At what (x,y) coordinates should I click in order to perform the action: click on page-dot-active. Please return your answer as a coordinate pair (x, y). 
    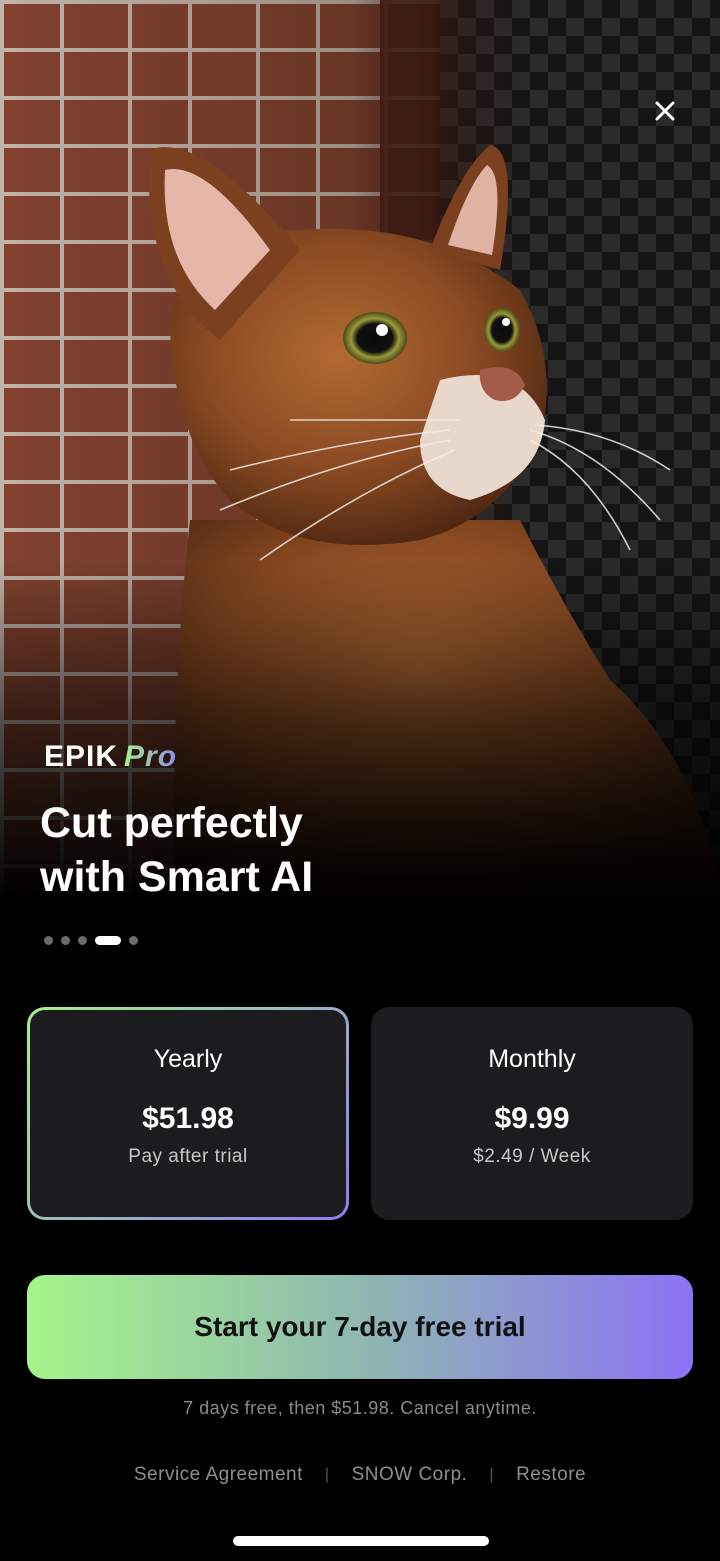
    Looking at the image, I should click on (108, 940).